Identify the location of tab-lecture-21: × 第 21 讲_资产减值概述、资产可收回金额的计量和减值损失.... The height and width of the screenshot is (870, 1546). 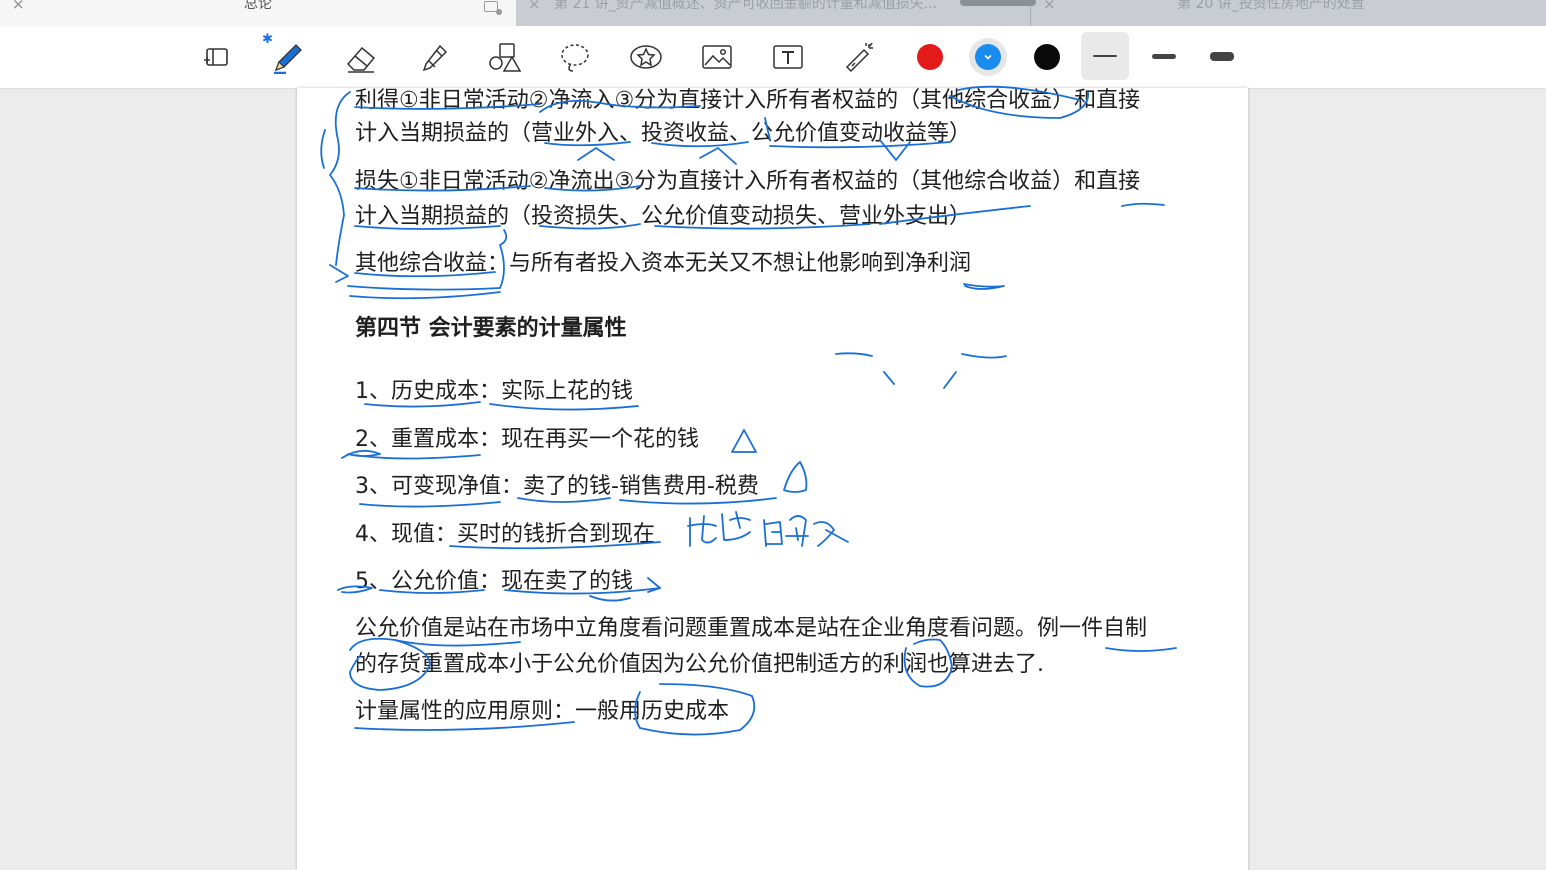
(773, 13).